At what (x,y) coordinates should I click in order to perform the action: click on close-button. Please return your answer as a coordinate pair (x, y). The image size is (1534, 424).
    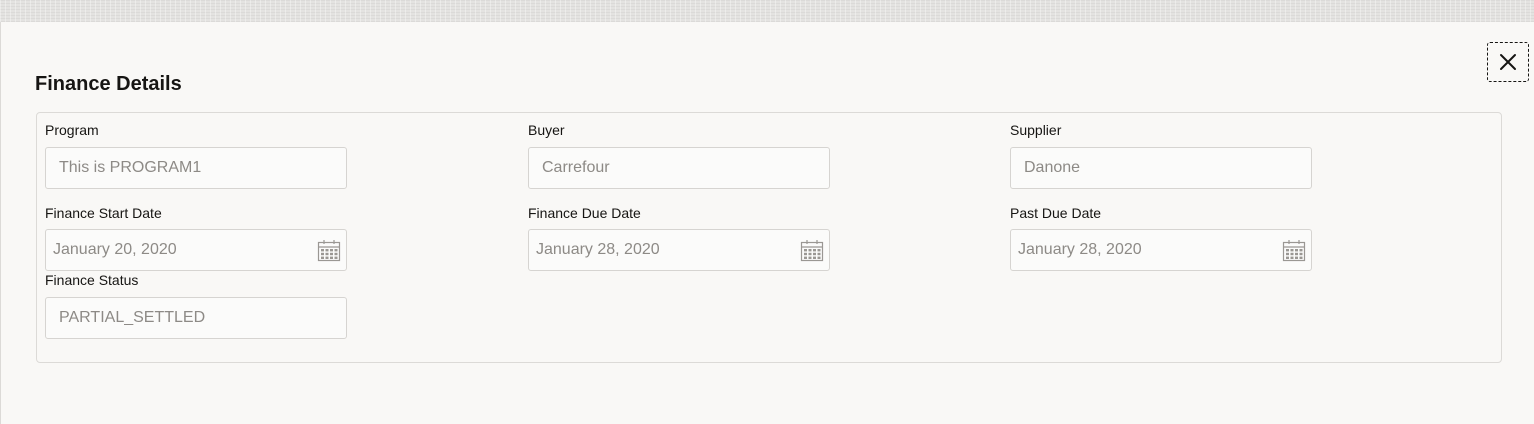
    Looking at the image, I should click on (1508, 62).